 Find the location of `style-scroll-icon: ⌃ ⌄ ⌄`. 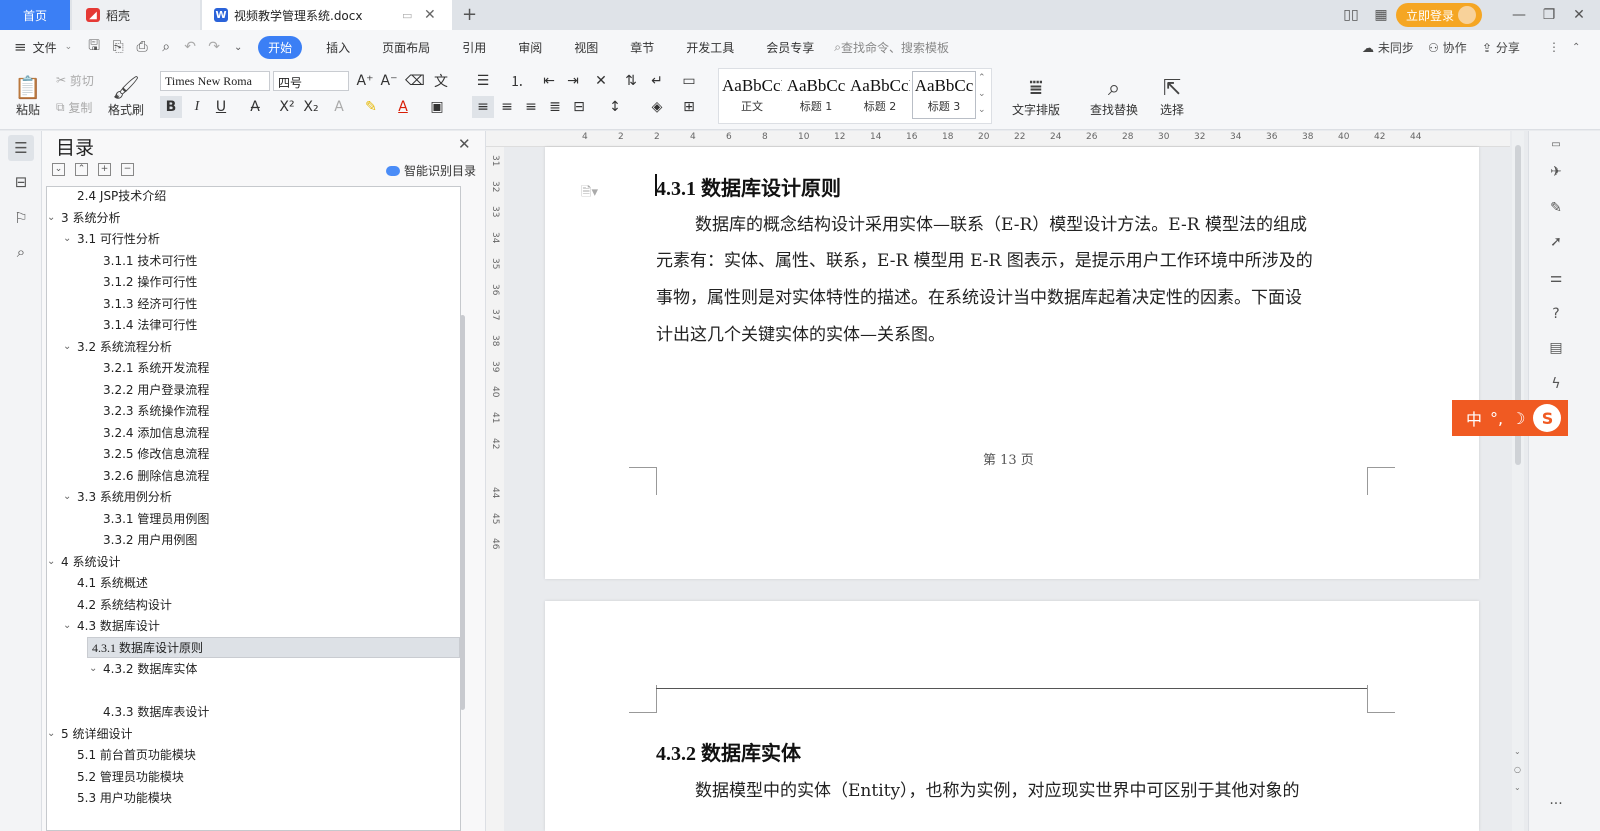

style-scroll-icon: ⌃ ⌄ ⌄ is located at coordinates (982, 94).